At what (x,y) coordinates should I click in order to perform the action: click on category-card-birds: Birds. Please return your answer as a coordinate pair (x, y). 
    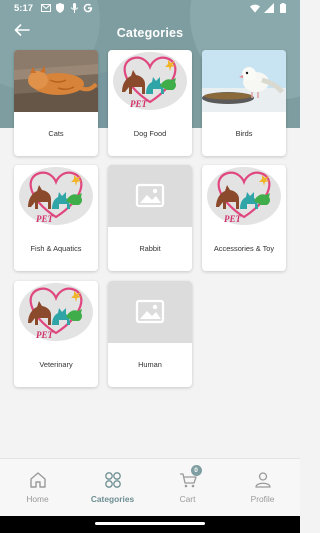
    Looking at the image, I should click on (244, 103).